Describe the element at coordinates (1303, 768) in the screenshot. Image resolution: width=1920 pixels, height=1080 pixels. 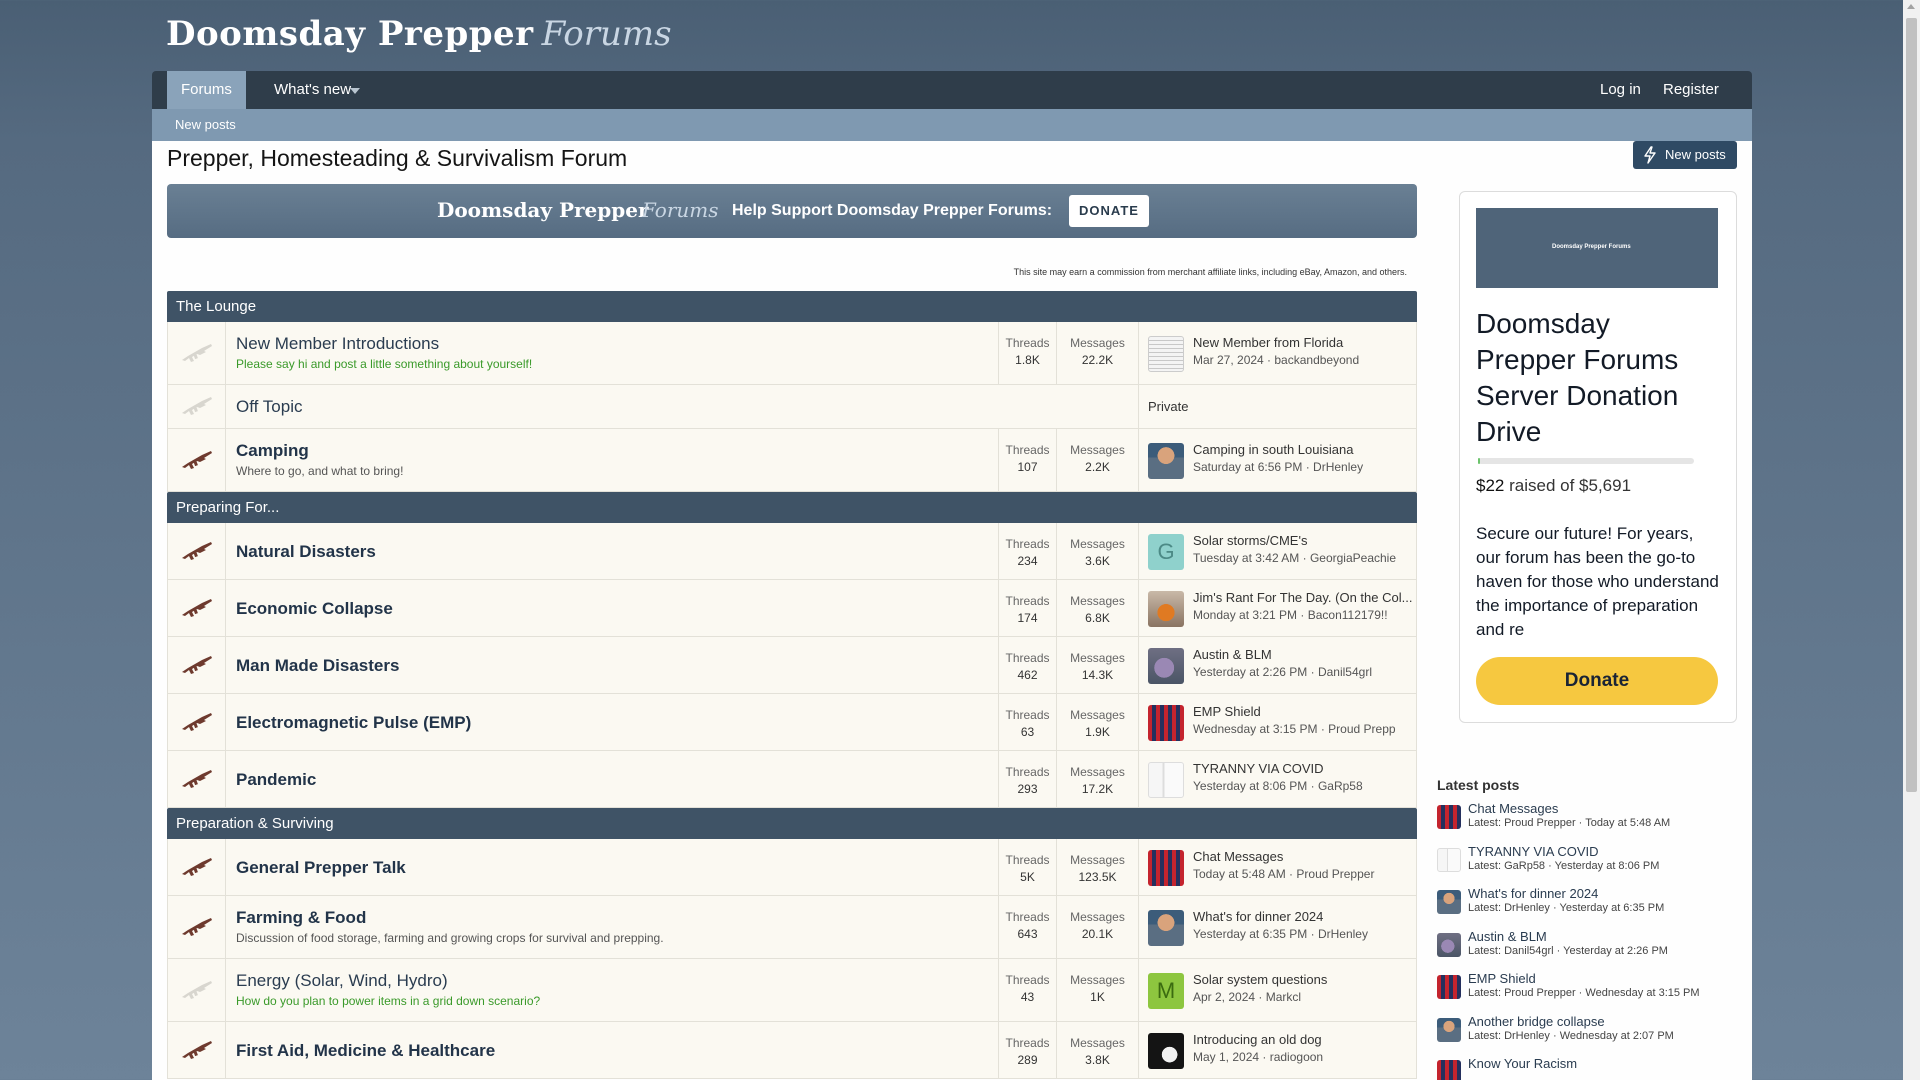
I see `last-post-title-link: TYRANNY VIA COVID` at that location.